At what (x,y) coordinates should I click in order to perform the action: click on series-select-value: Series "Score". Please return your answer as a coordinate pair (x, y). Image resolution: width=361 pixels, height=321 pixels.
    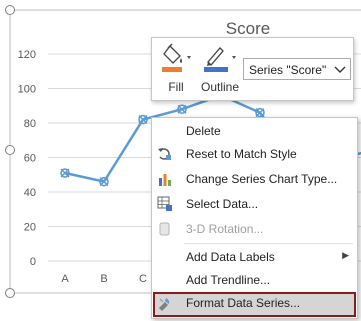
    Looking at the image, I should click on (288, 70).